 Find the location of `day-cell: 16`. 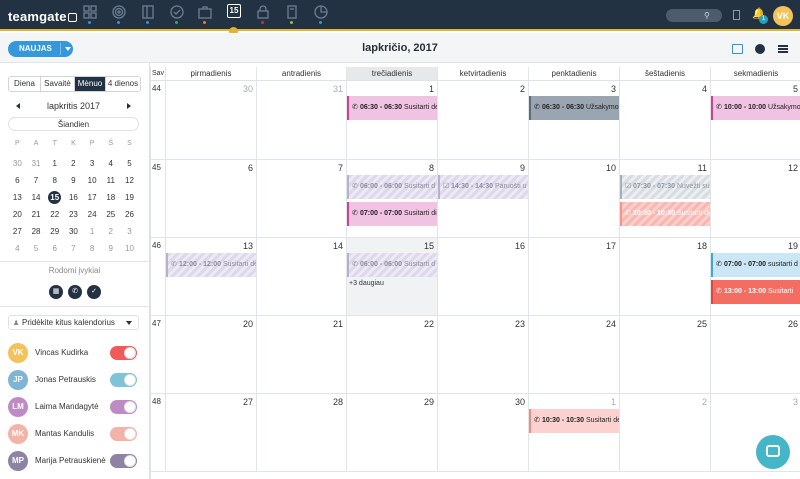

day-cell: 16 is located at coordinates (482, 277).